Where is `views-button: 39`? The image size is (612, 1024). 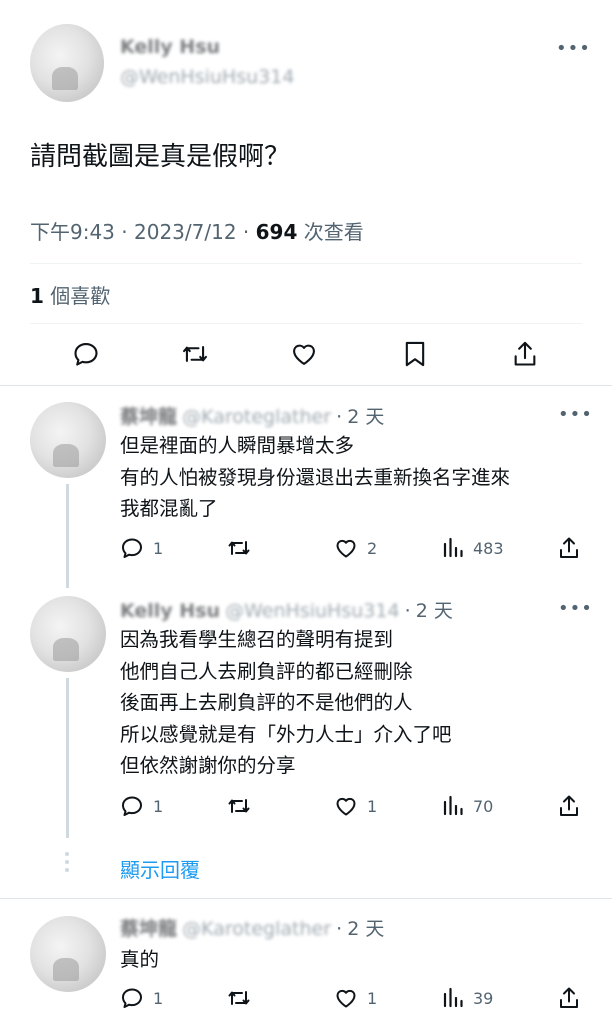
views-button: 39 is located at coordinates (467, 998).